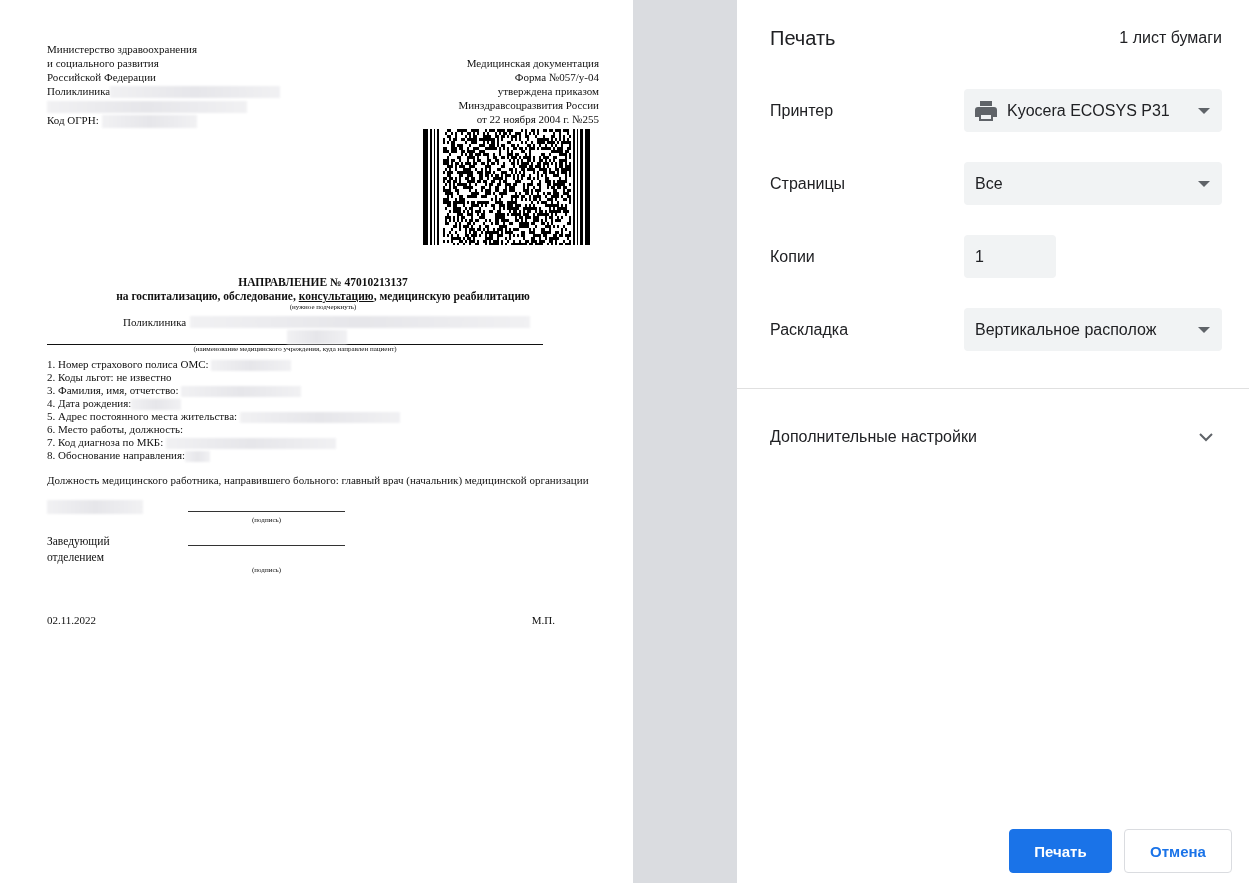 Image resolution: width=1249 pixels, height=883 pixels. What do you see at coordinates (1060, 851) in the screenshot?
I see `print-button: Печать` at bounding box center [1060, 851].